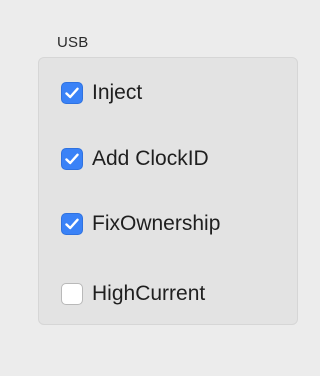 This screenshot has width=320, height=376. What do you see at coordinates (149, 293) in the screenshot?
I see `highcurrent-label: HighCurrent` at bounding box center [149, 293].